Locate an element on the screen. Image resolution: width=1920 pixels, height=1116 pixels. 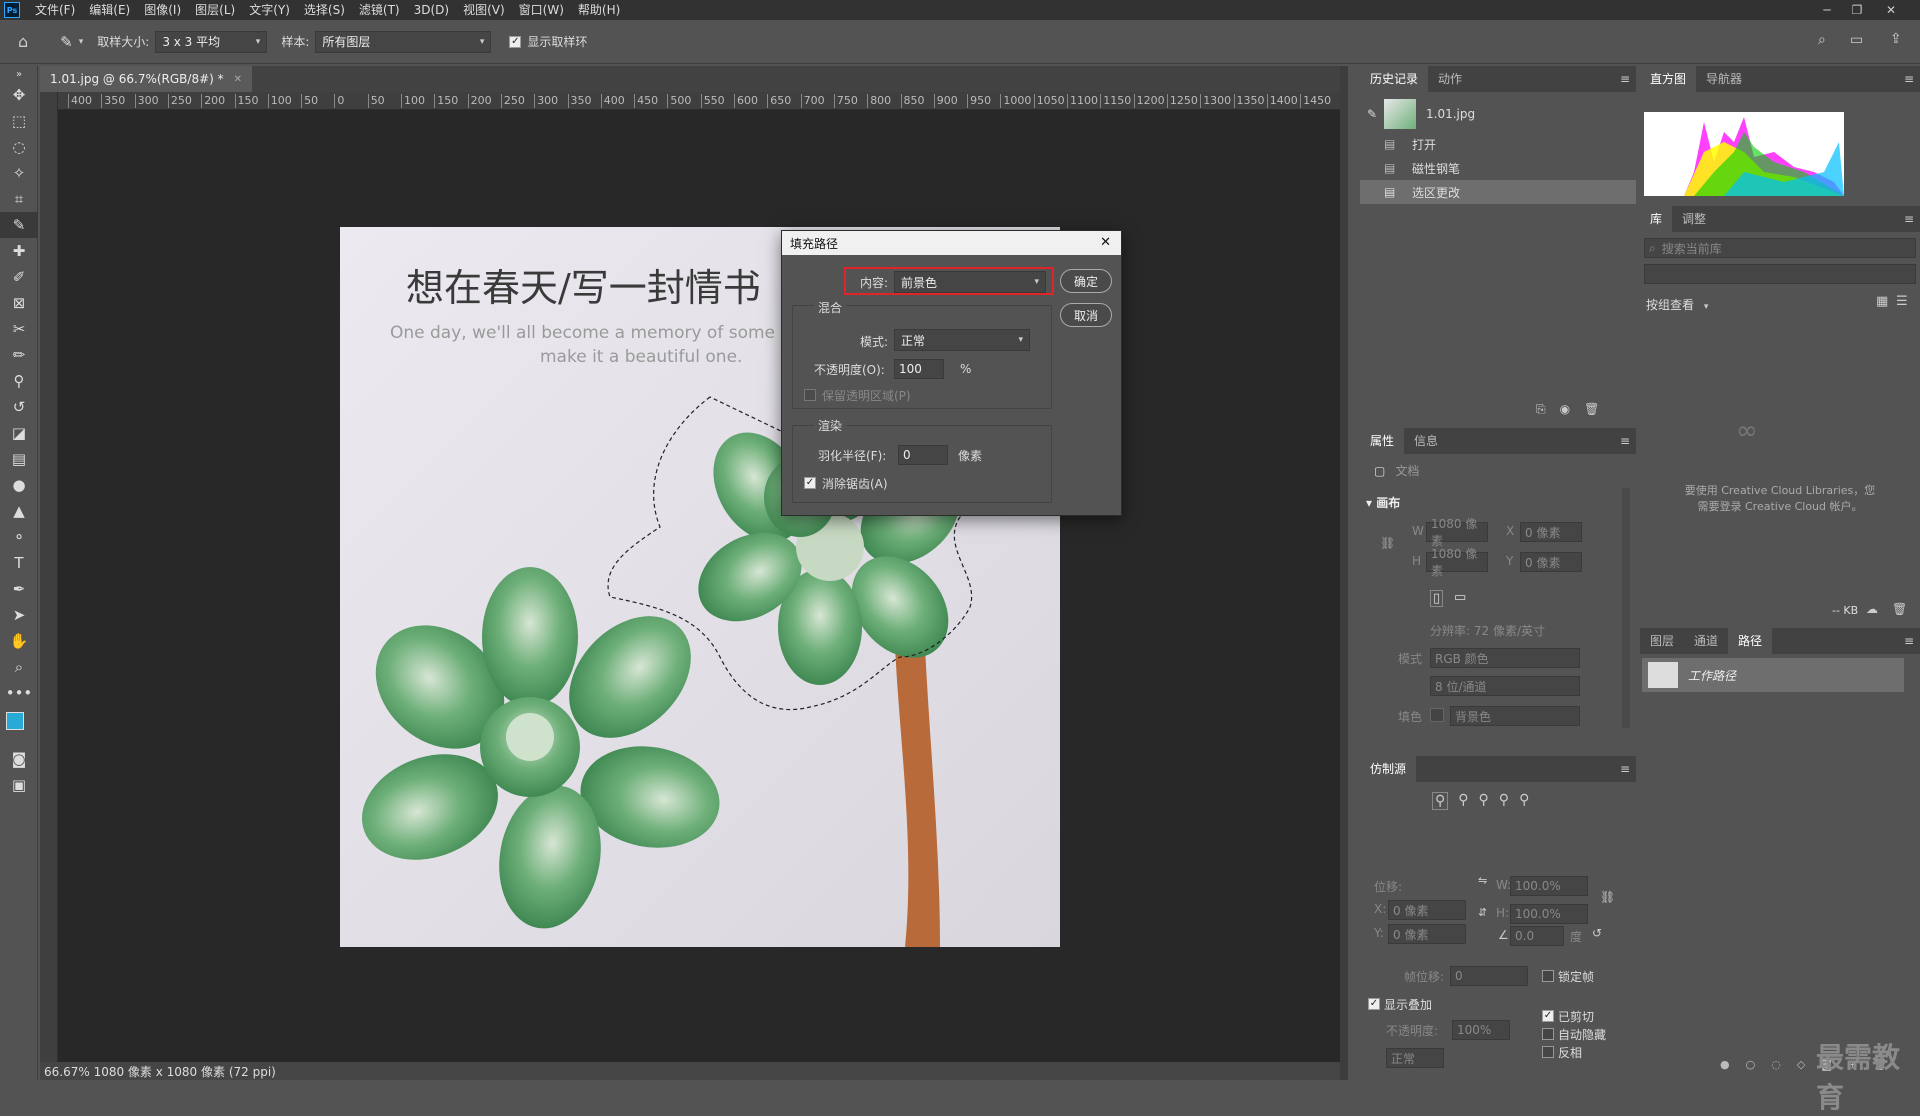
stroke-path-icon: ○ is located at coordinates (1751, 1064).